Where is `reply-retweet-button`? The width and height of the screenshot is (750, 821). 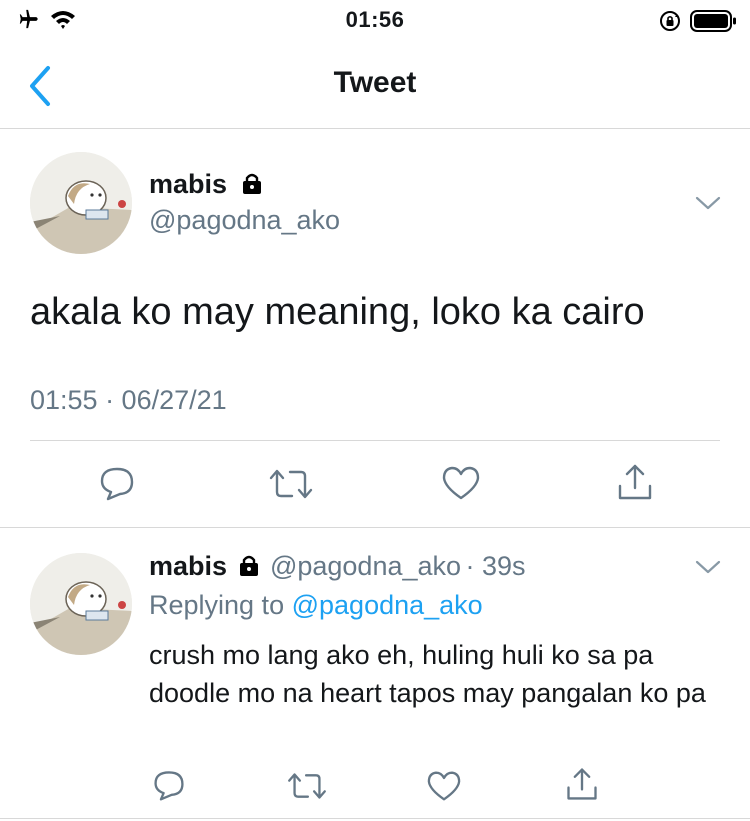 reply-retweet-button is located at coordinates (307, 788).